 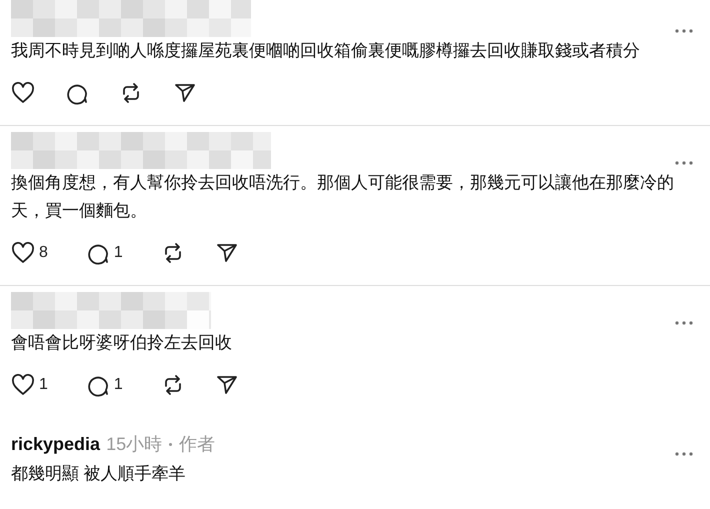 What do you see at coordinates (134, 444) in the screenshot?
I see `timestamp: 15小時` at bounding box center [134, 444].